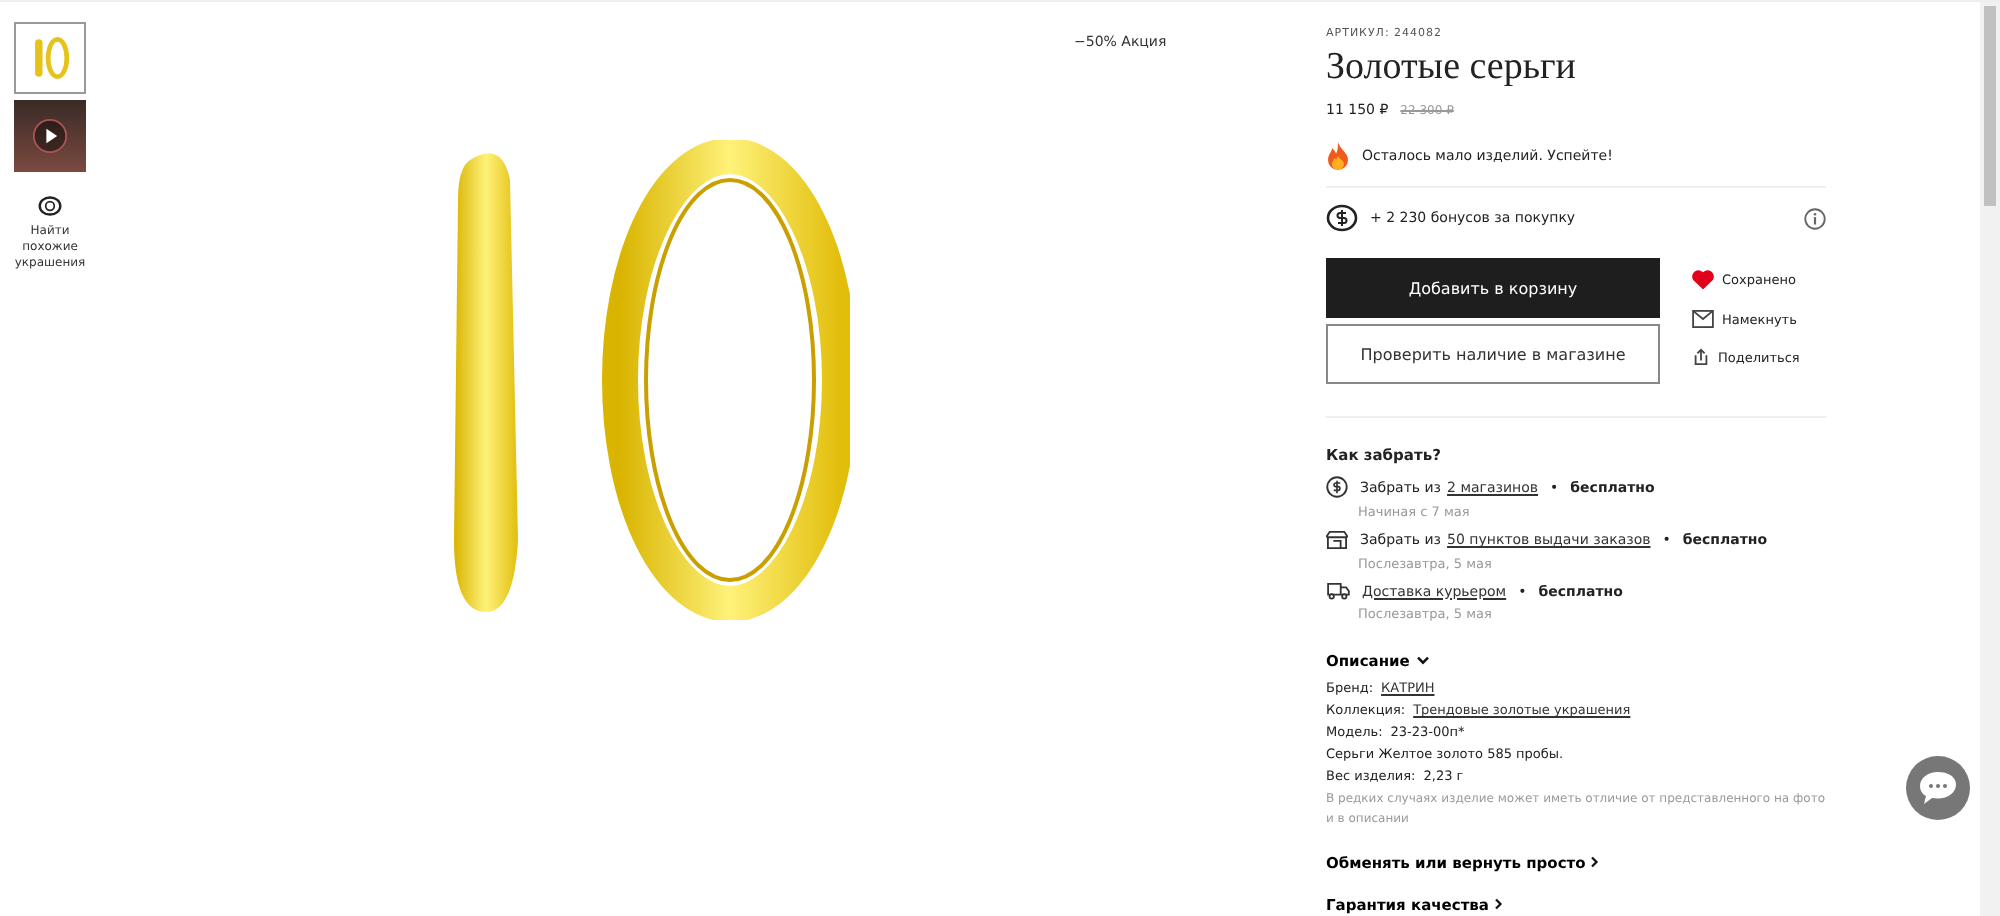 This screenshot has height=916, width=2000. Describe the element at coordinates (1452, 68) in the screenshot. I see `product-title: Золотые серьги` at that location.